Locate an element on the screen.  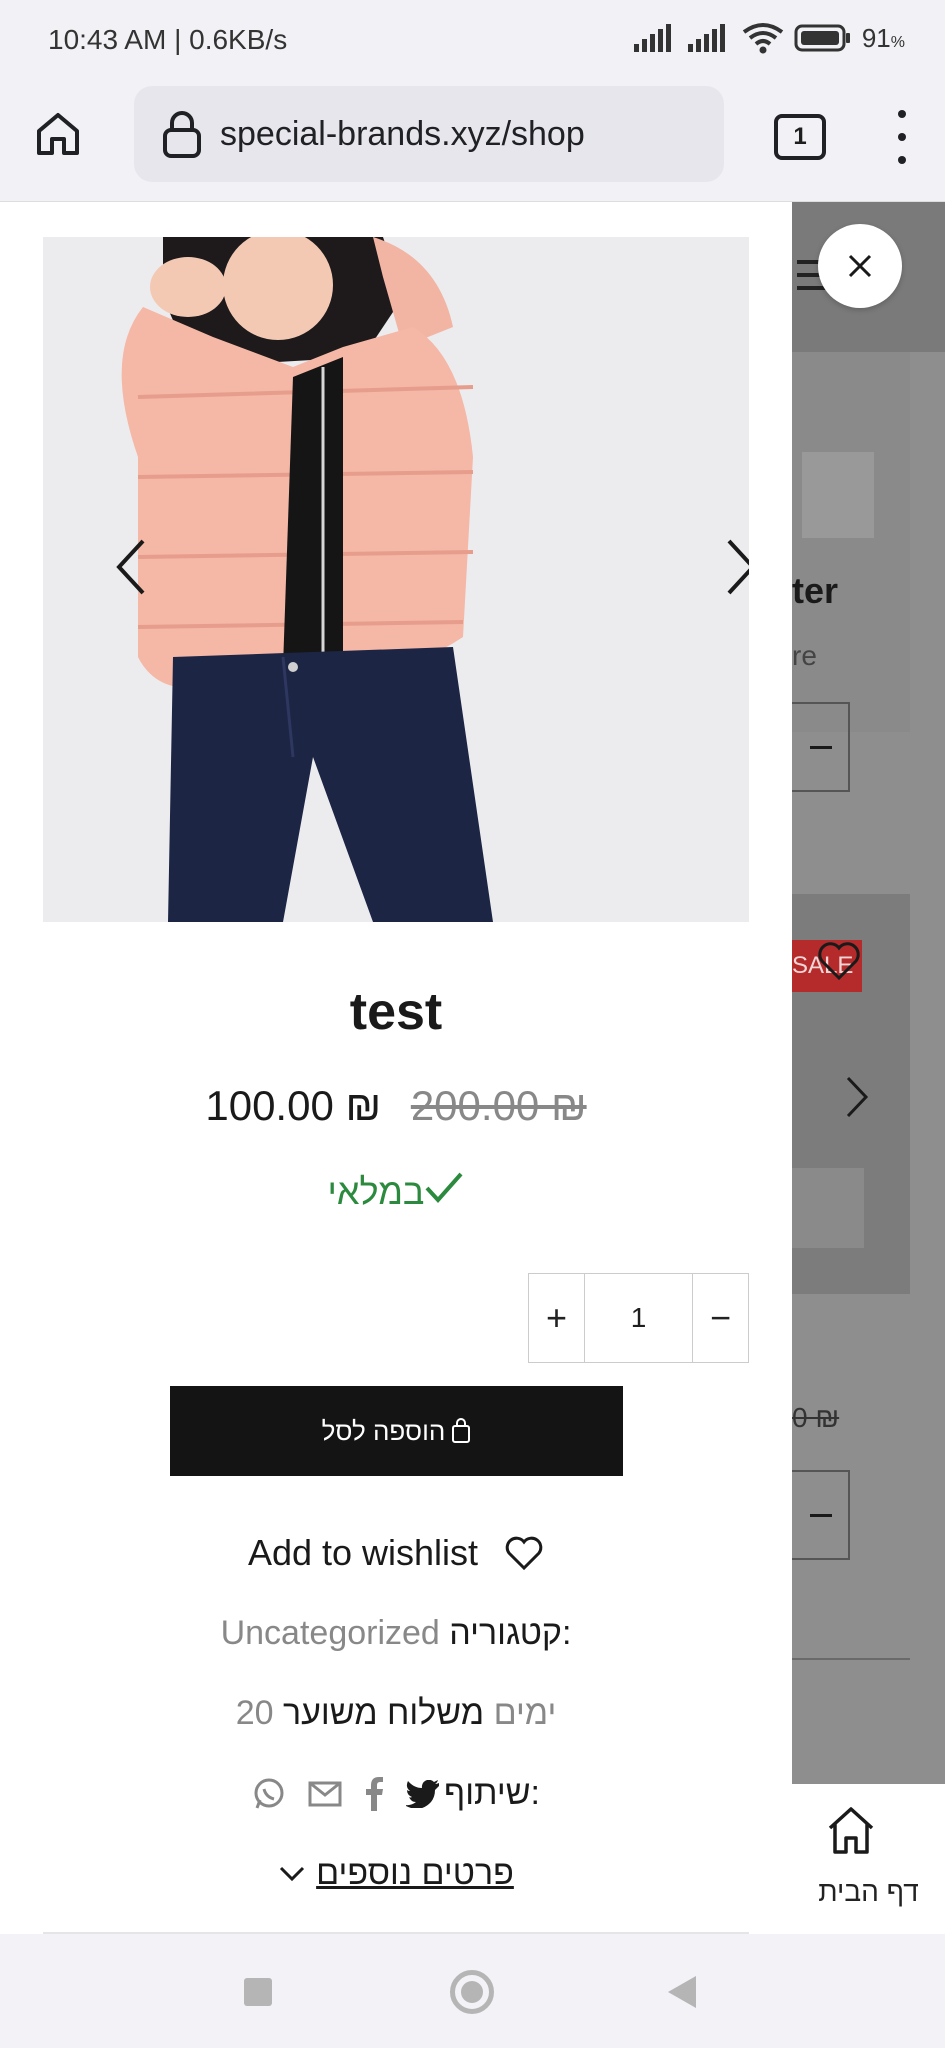
address-bar: special-brands.xyz/shop is located at coordinates (429, 134).